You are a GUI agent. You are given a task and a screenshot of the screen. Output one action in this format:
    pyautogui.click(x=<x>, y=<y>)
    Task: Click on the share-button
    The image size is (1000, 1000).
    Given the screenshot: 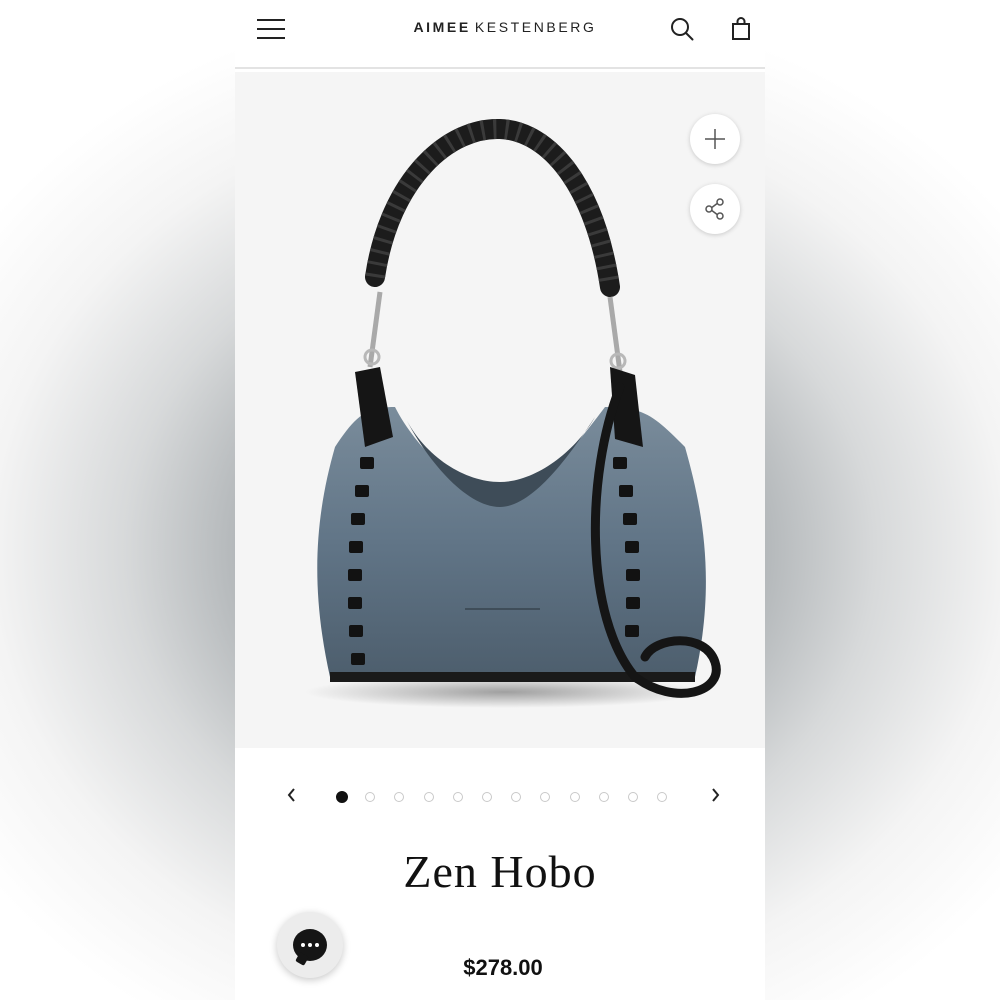 What is the action you would take?
    pyautogui.click(x=715, y=209)
    